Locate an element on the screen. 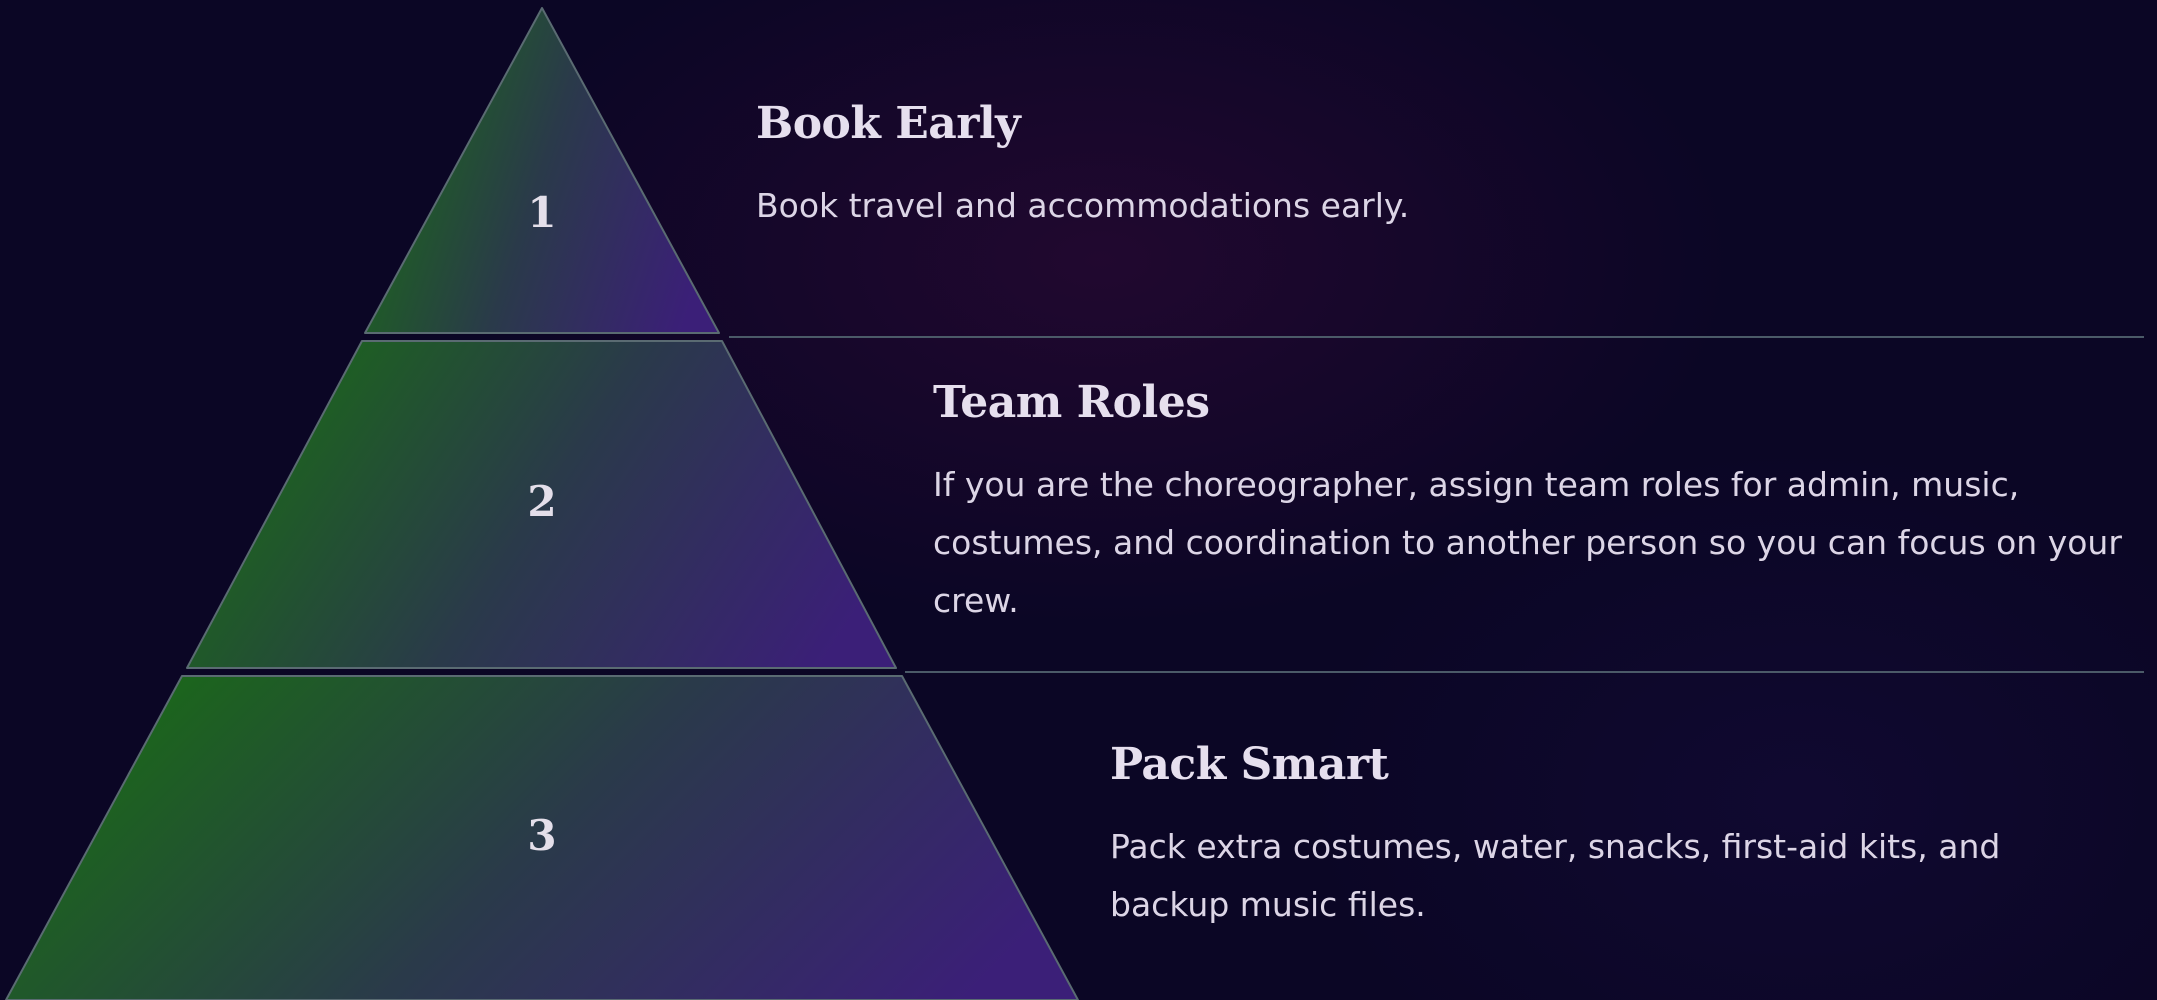  pyramid-tier-1: 1 is located at coordinates (542, 170).